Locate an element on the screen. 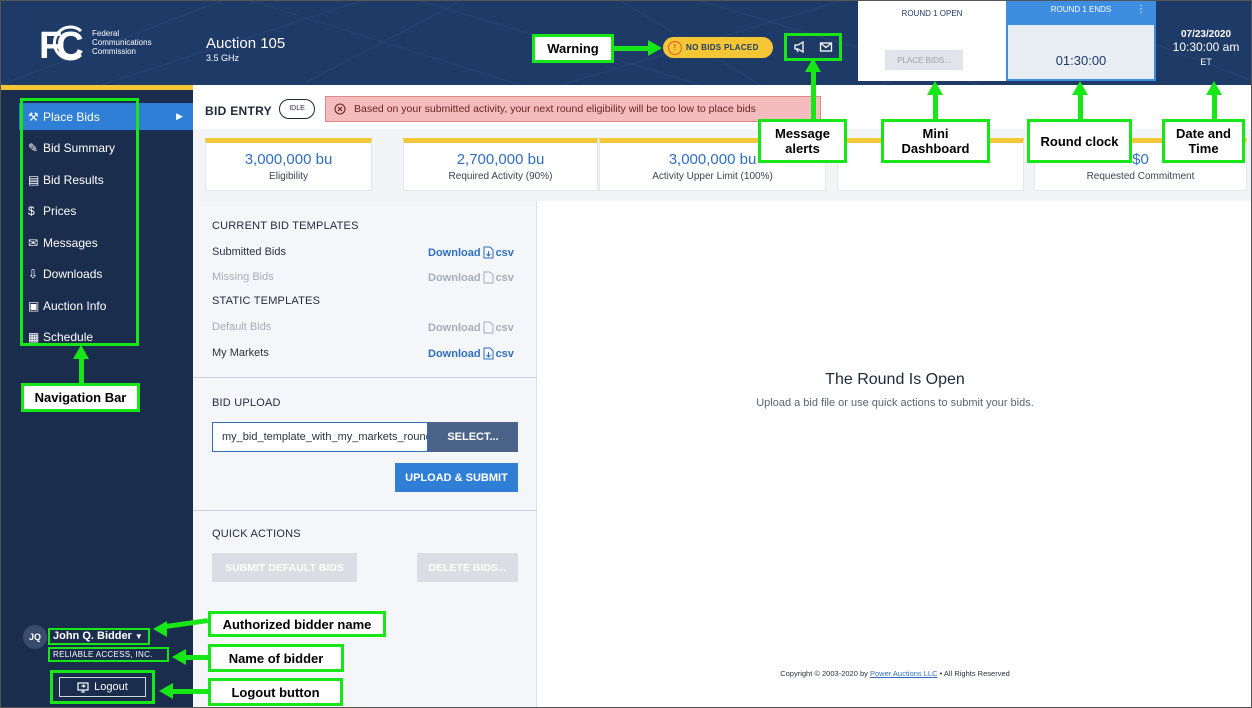  template-row-label: My Markets is located at coordinates (240, 353).